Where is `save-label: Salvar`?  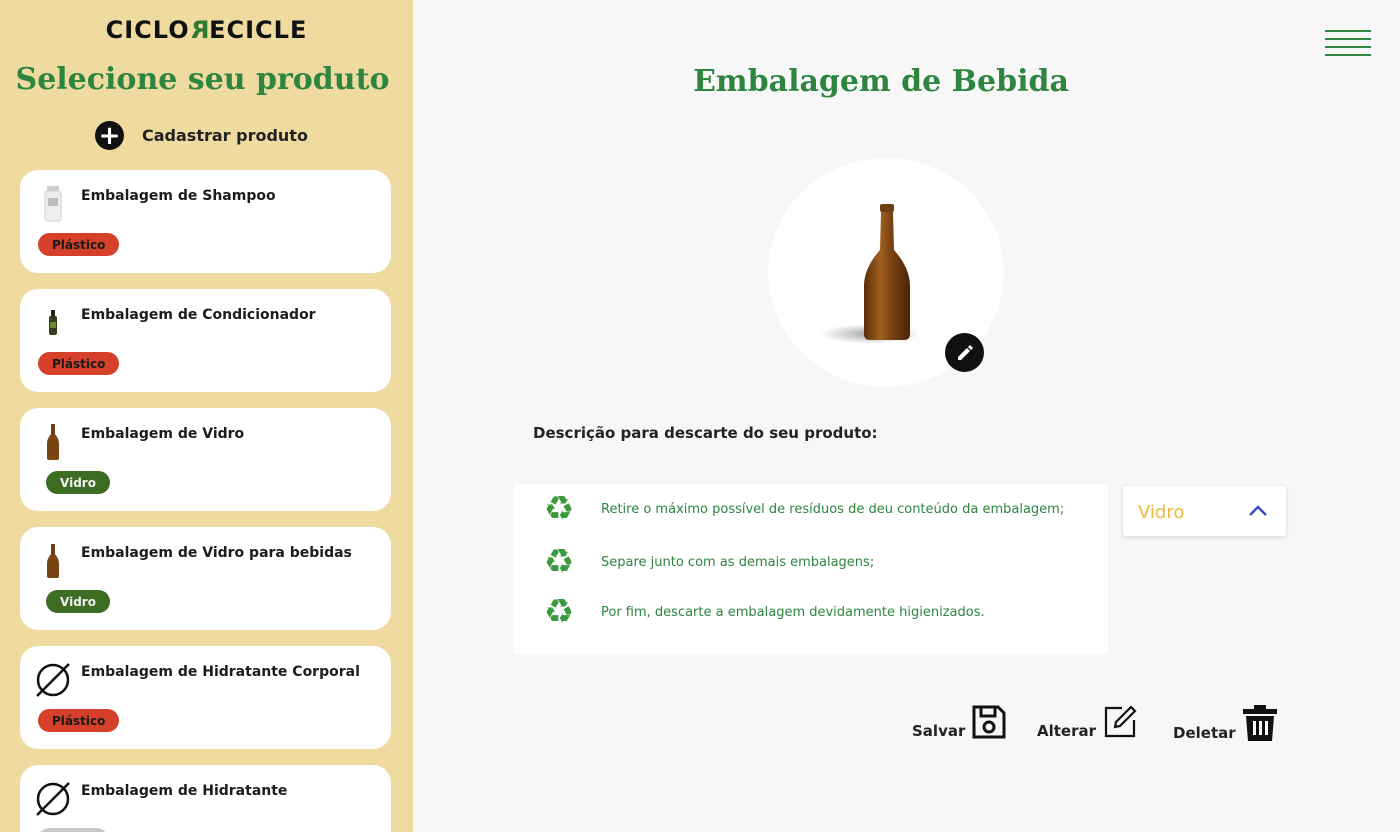 save-label: Salvar is located at coordinates (939, 731).